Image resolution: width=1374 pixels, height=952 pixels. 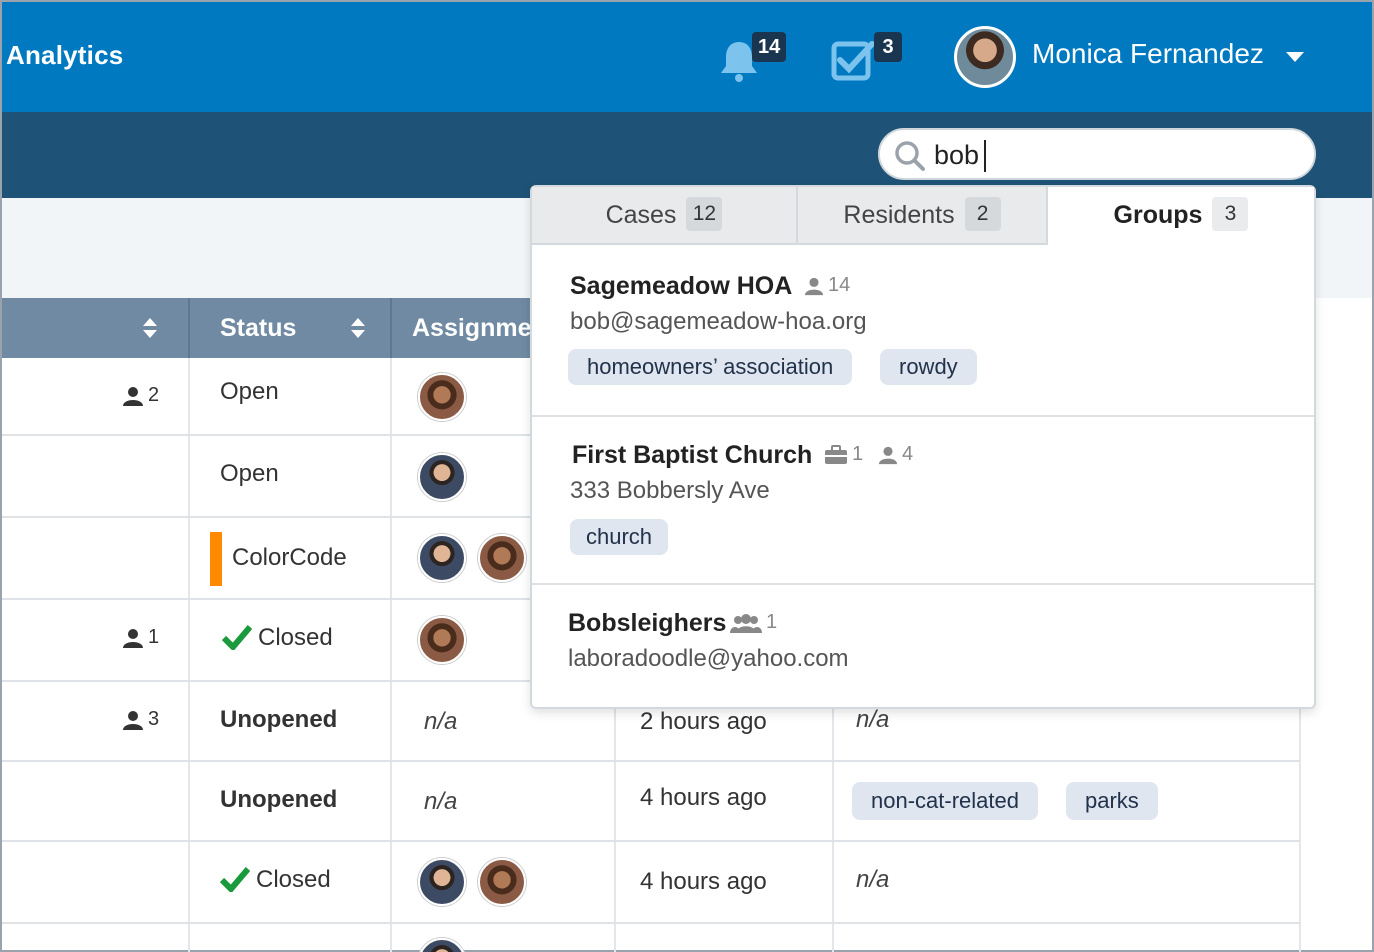 I want to click on result-email: bob@sagemeadow-hoa.org, so click(x=718, y=321).